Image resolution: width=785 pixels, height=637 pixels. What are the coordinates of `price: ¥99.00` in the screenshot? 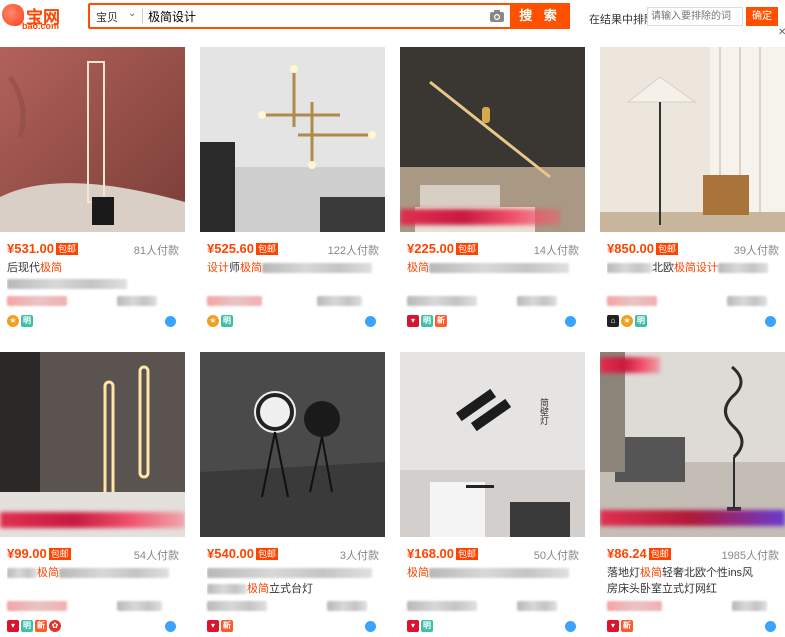 It's located at (27, 553).